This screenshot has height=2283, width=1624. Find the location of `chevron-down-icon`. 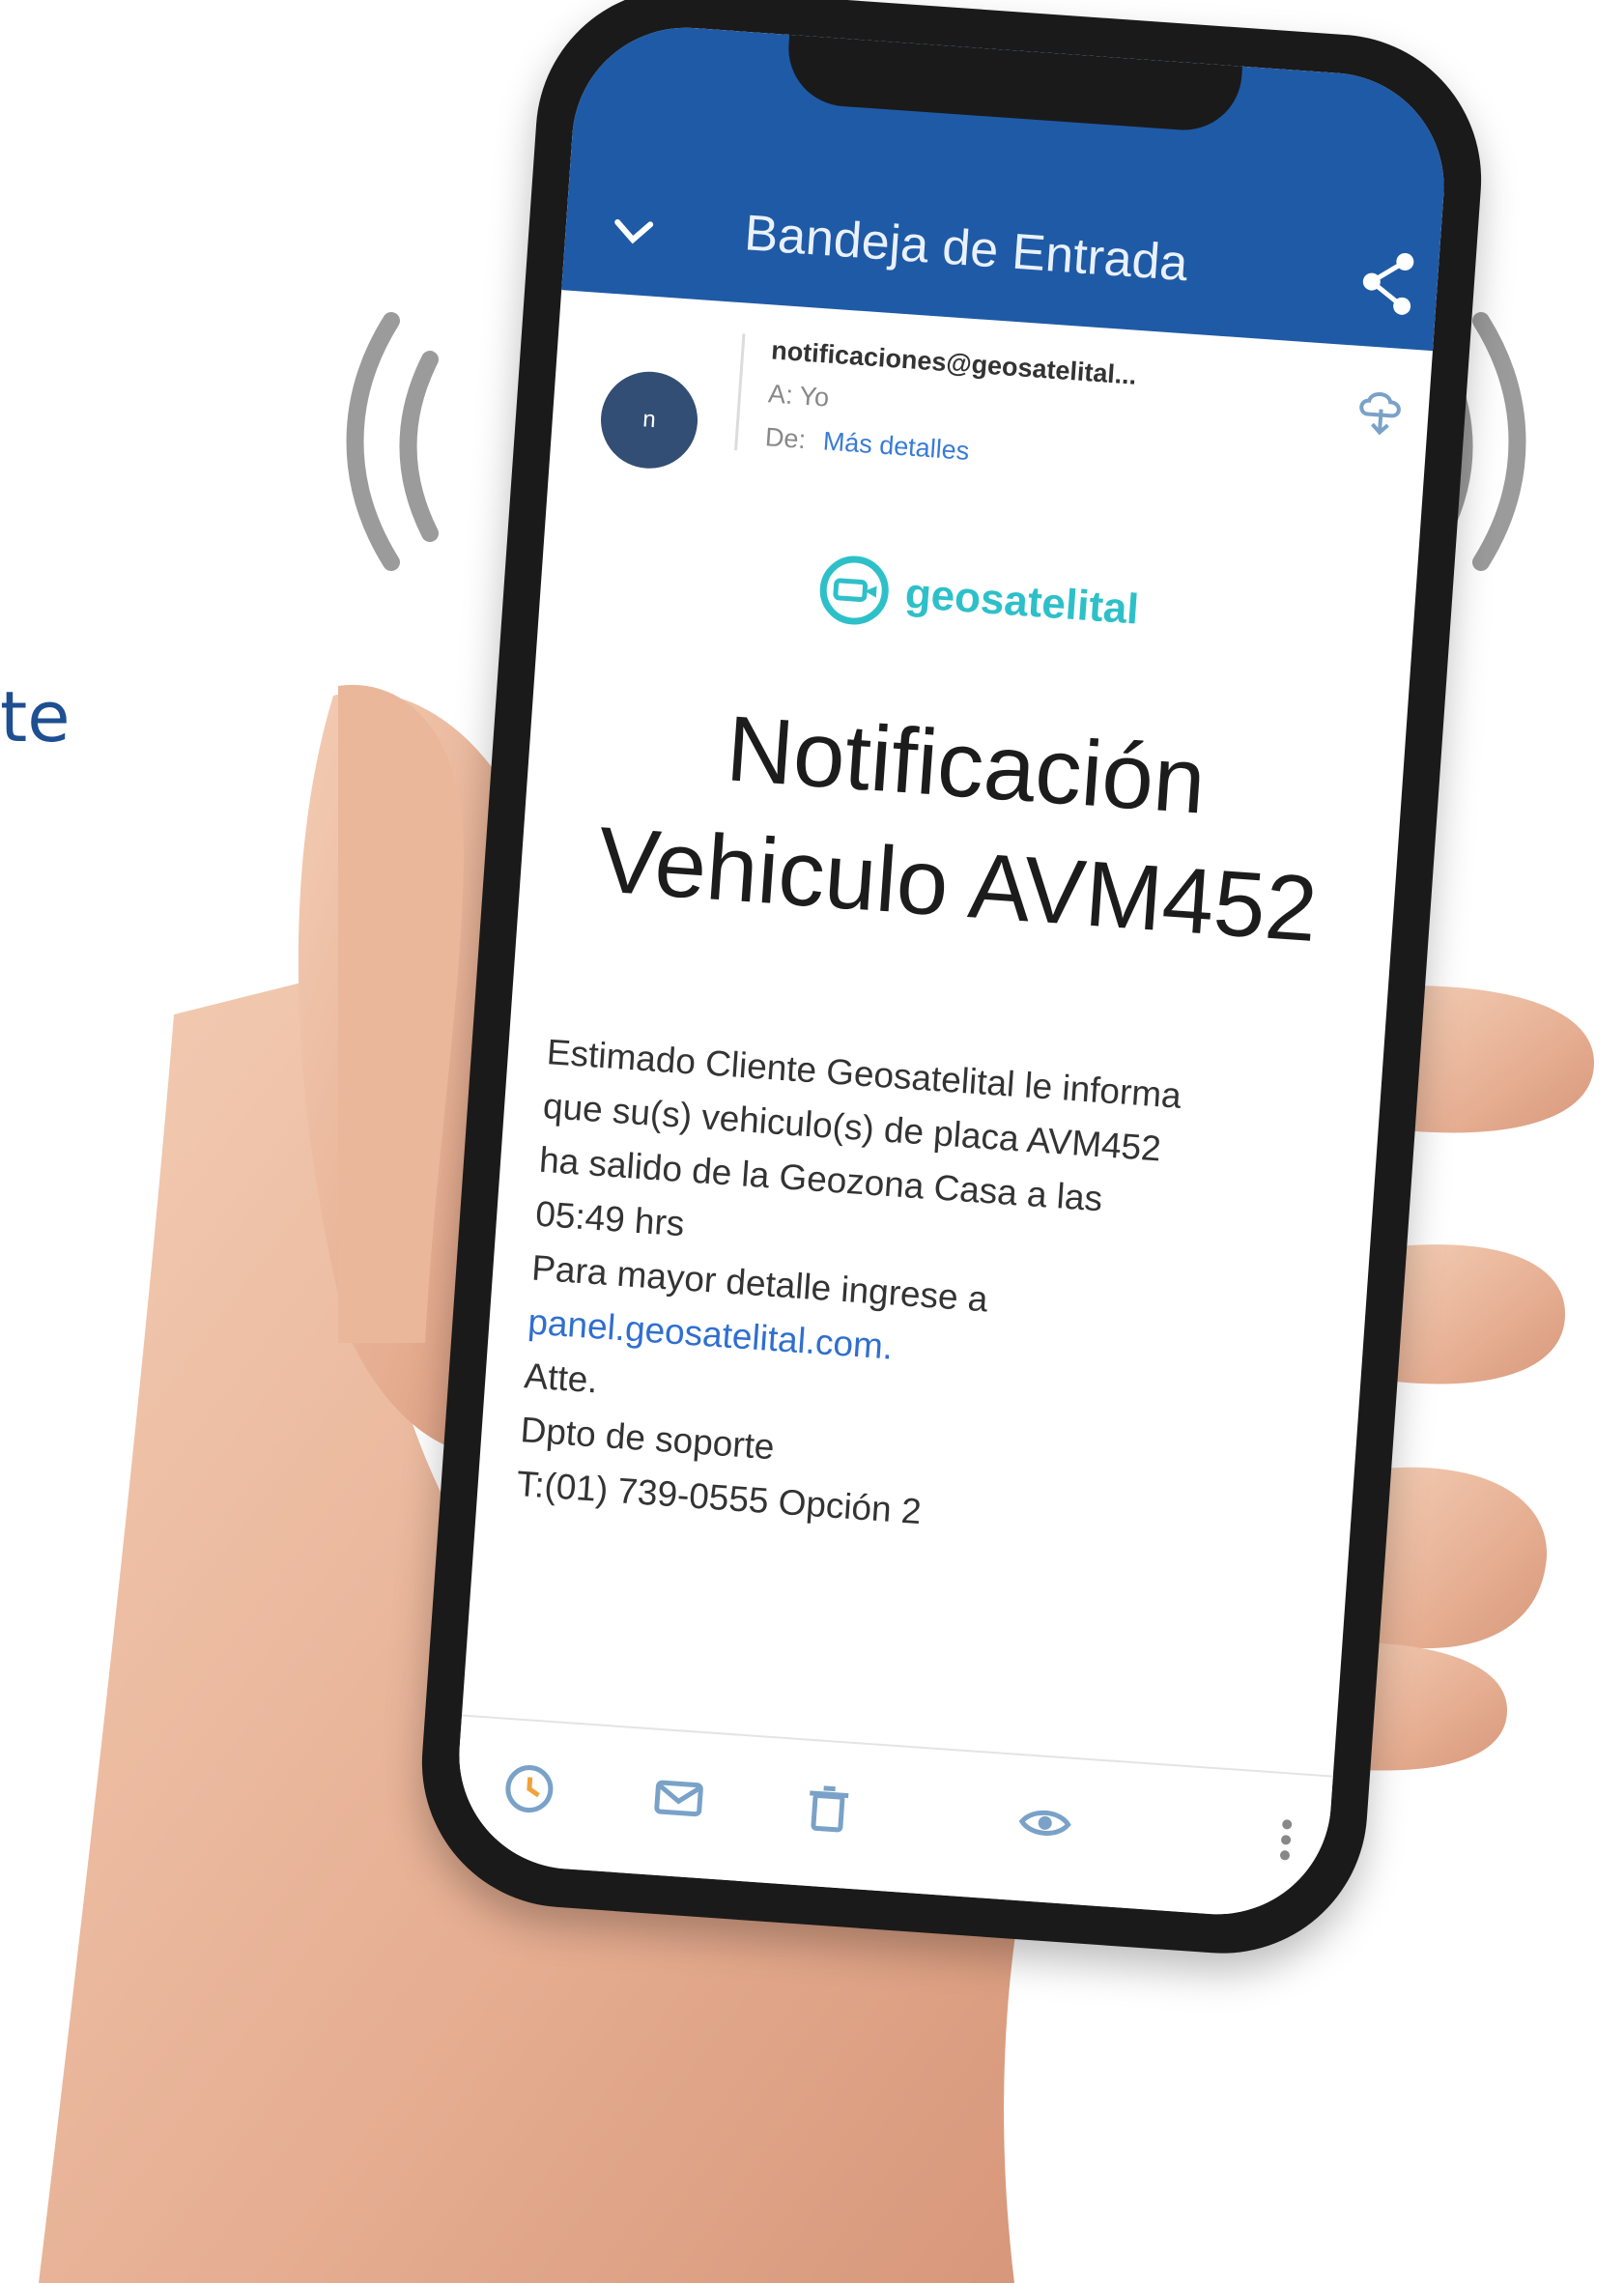

chevron-down-icon is located at coordinates (633, 232).